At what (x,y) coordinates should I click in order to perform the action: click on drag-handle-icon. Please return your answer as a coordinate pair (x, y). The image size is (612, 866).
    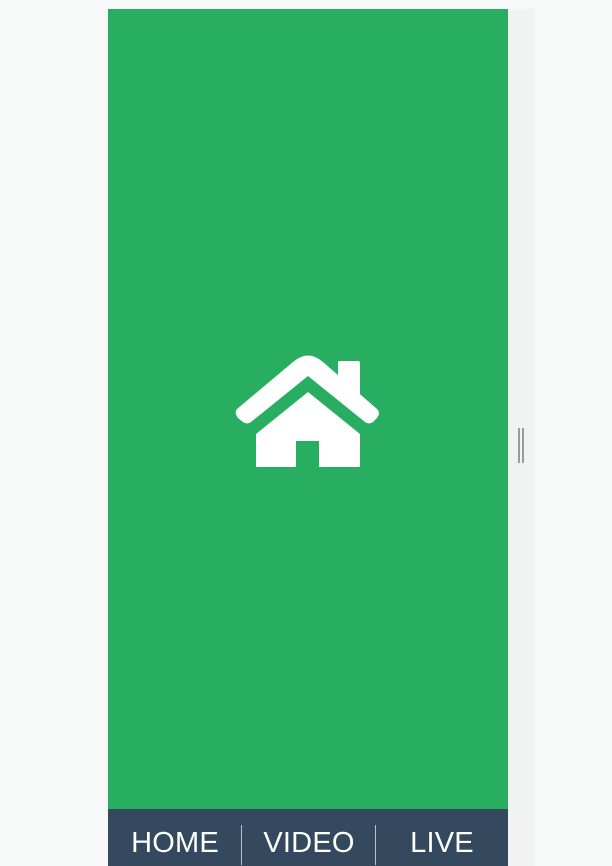
    Looking at the image, I should click on (521, 445).